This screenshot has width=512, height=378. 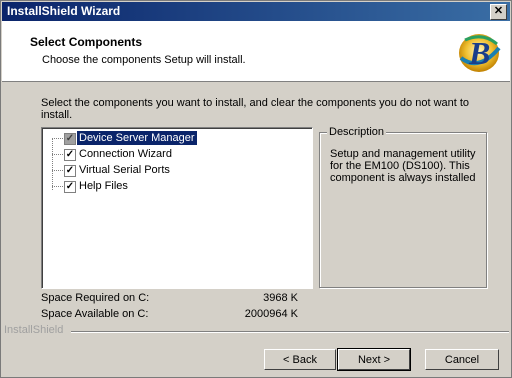 What do you see at coordinates (137, 138) in the screenshot?
I see `component-label: Device Server Manager` at bounding box center [137, 138].